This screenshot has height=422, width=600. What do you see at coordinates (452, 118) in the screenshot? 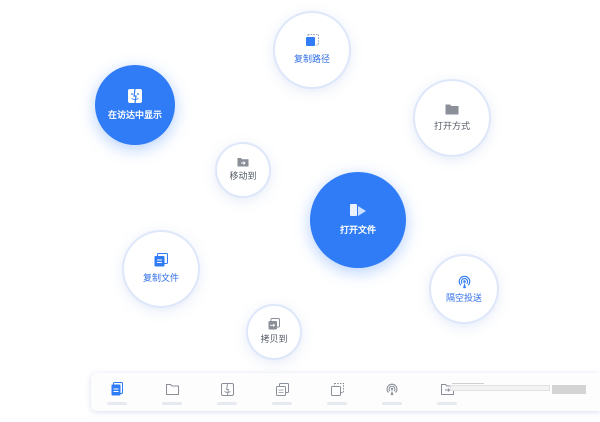
I see `open-with-bubble: 打开方式` at bounding box center [452, 118].